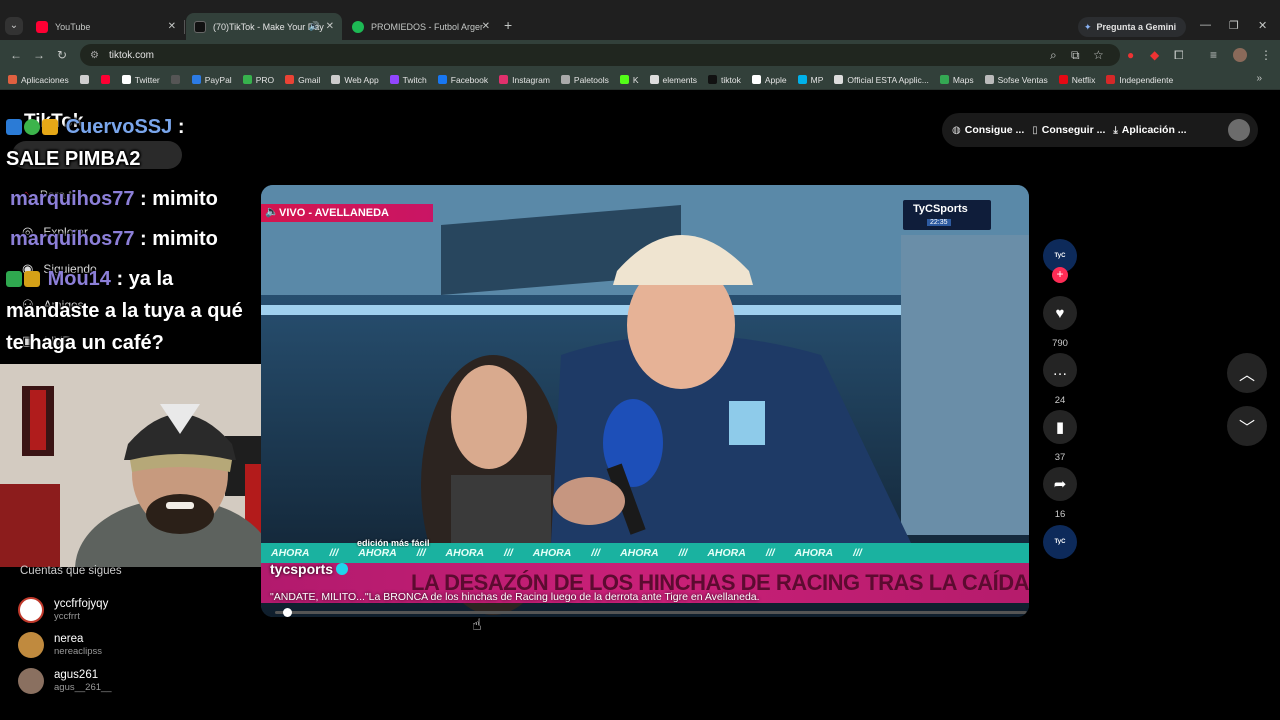 This screenshot has height=720, width=1280. I want to click on bookmark-item: Twitter, so click(140, 80).